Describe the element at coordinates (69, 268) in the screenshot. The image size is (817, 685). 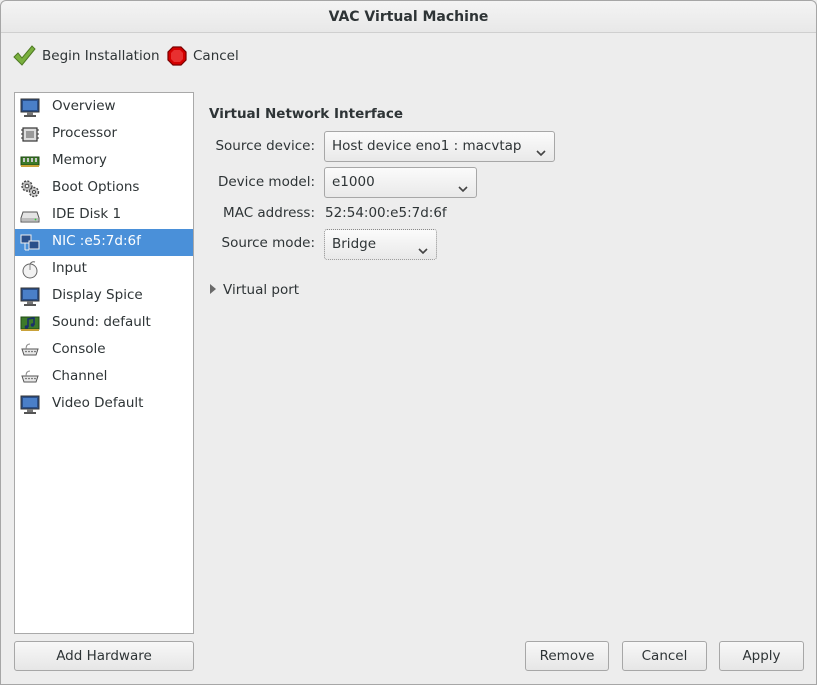
I see `sidebar-item-label: Input` at that location.